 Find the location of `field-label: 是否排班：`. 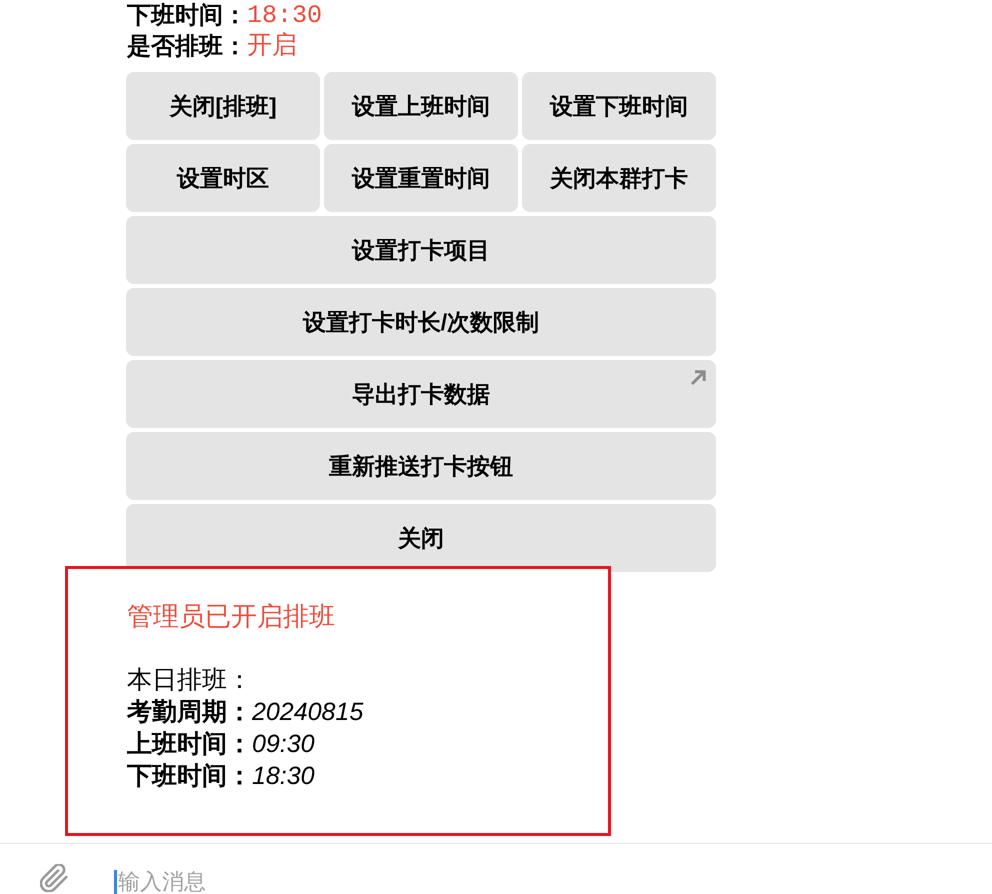

field-label: 是否排班： is located at coordinates (187, 47).